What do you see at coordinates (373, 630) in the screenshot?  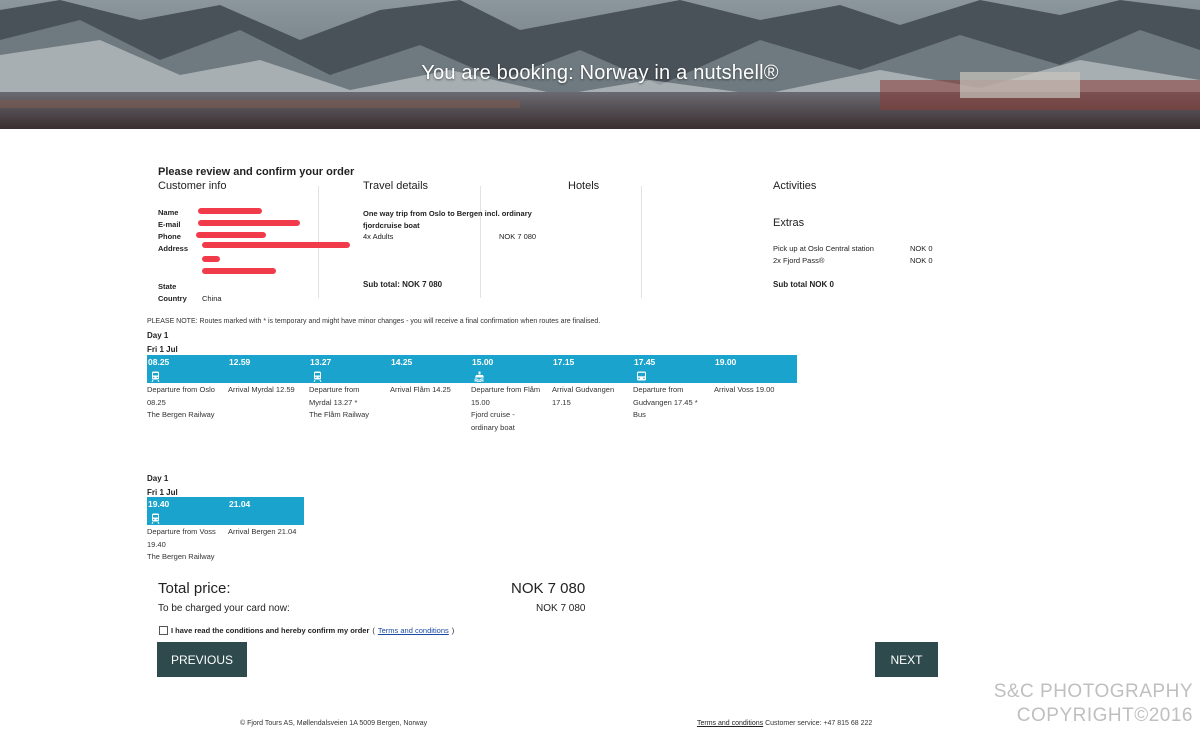 I see `confirm-paren-open: (` at bounding box center [373, 630].